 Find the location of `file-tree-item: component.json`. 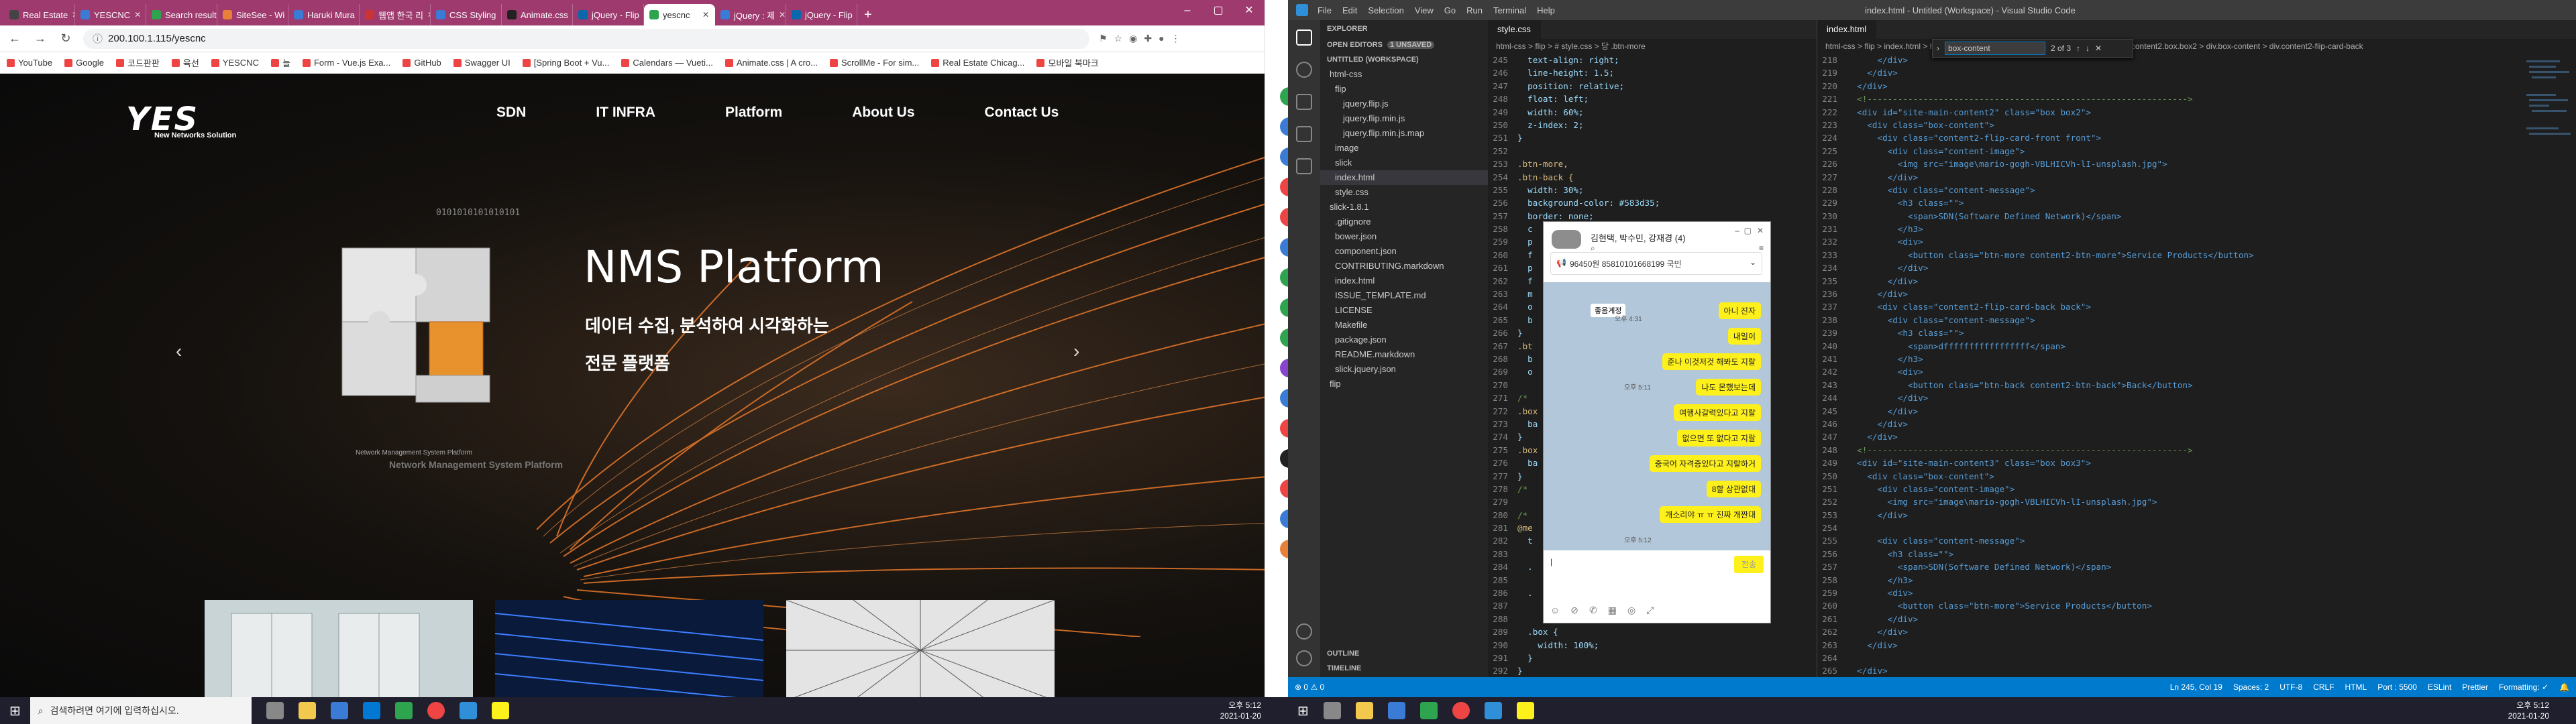

file-tree-item: component.json is located at coordinates (1404, 251).